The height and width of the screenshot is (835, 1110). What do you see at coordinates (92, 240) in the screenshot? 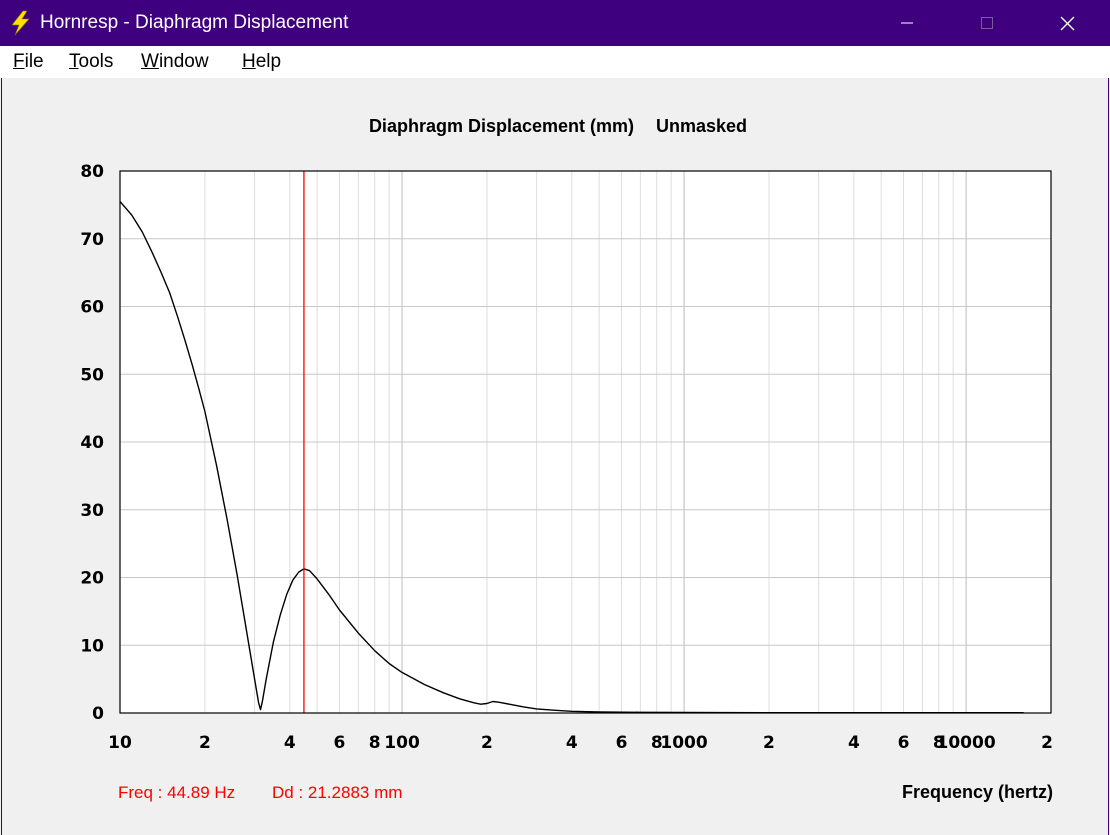
I see `y-tick-label: 70` at bounding box center [92, 240].